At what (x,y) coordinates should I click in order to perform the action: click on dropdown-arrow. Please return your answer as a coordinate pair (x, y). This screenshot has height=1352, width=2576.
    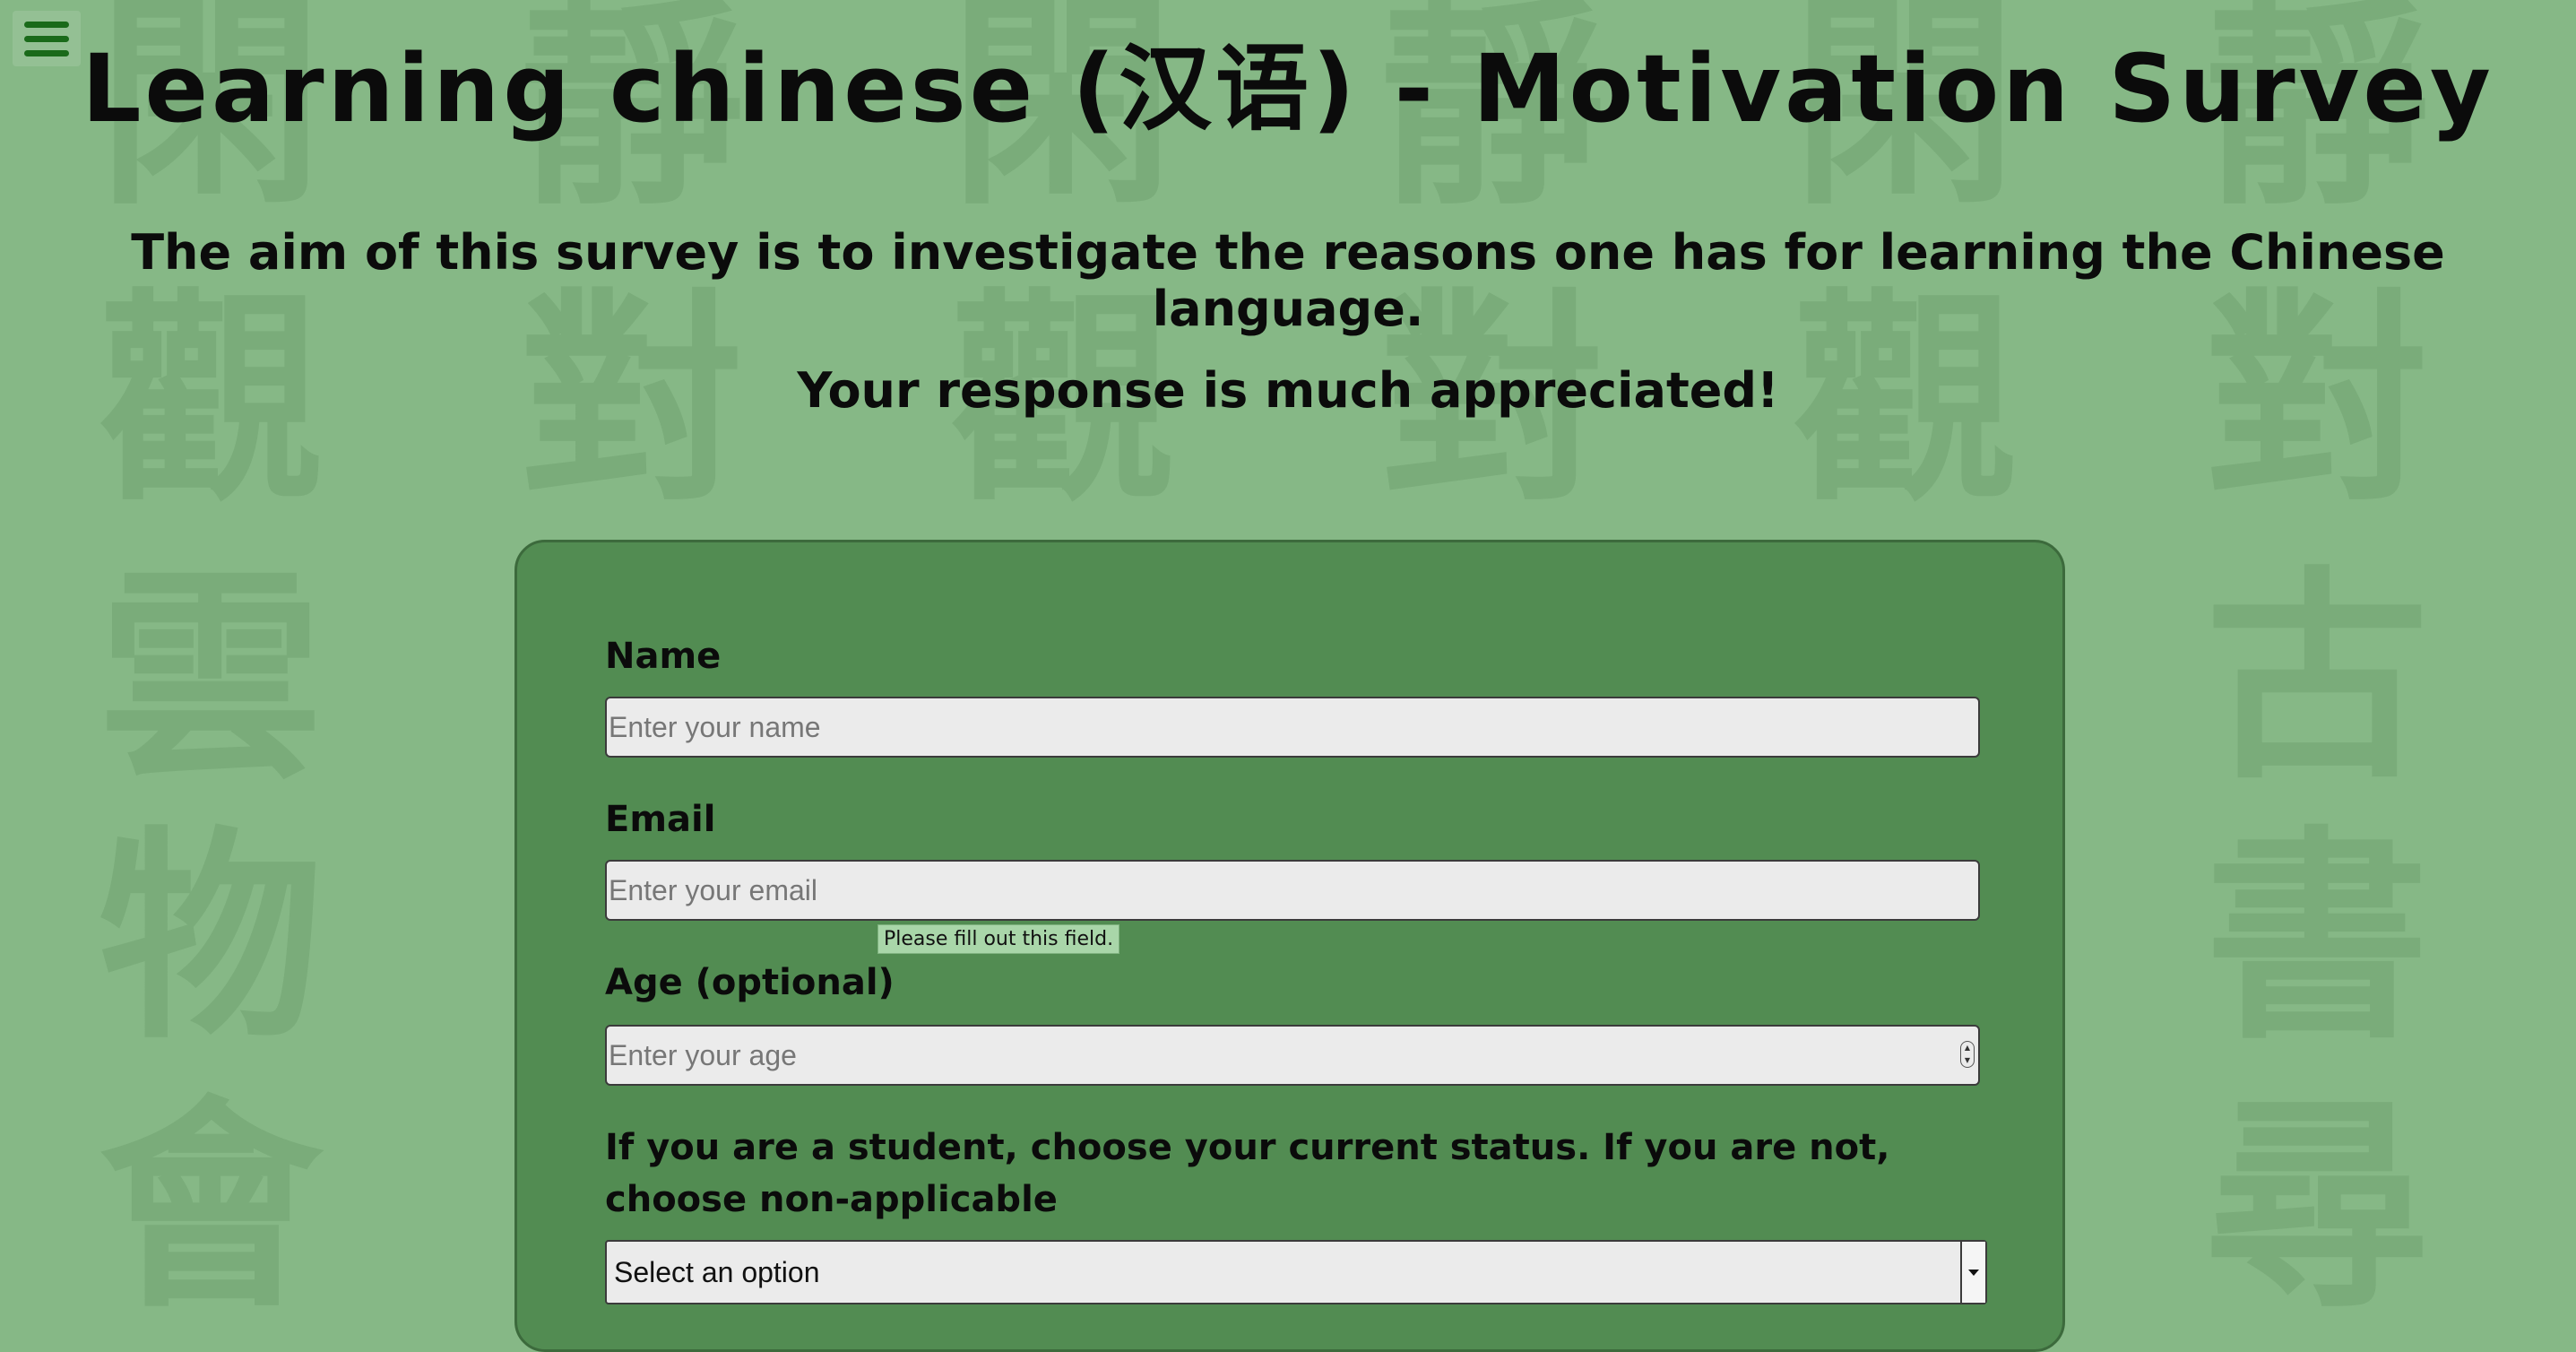
    Looking at the image, I should click on (1972, 1272).